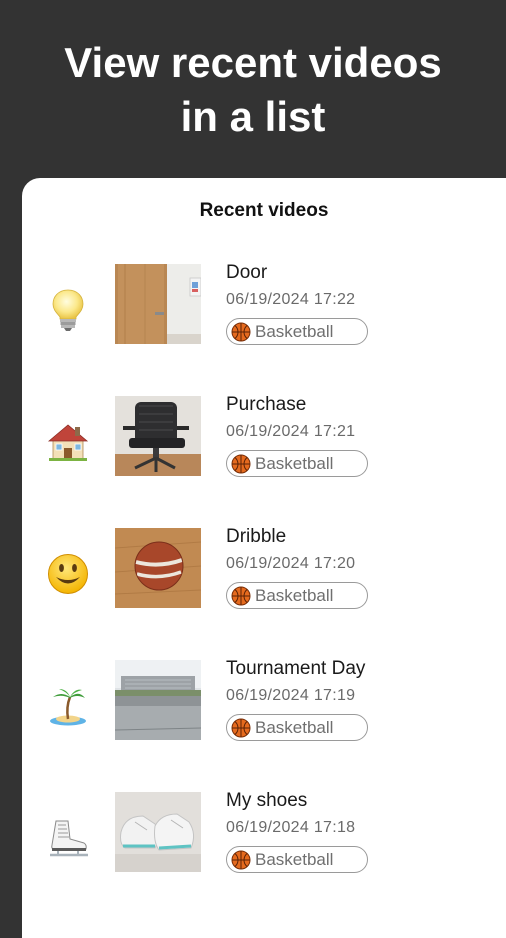  I want to click on video-list-item: Purchase 06/19/2024 17:21 Basketball, so click(264, 461).